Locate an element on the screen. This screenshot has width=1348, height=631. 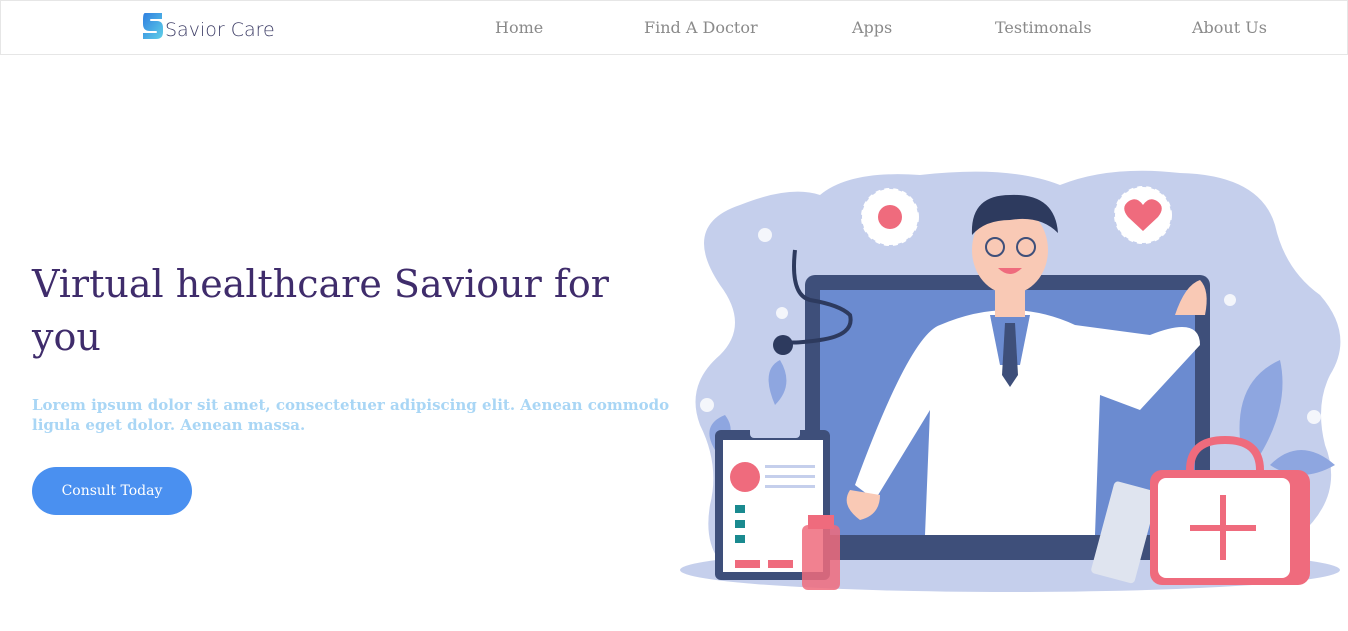
nav-apps-link: Apps is located at coordinates (872, 27).